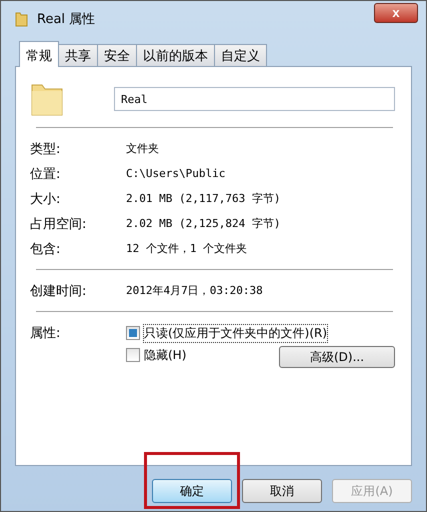 The height and width of the screenshot is (512, 427). I want to click on field-value: 2.02 MB (2,125,824 字节), so click(203, 223).